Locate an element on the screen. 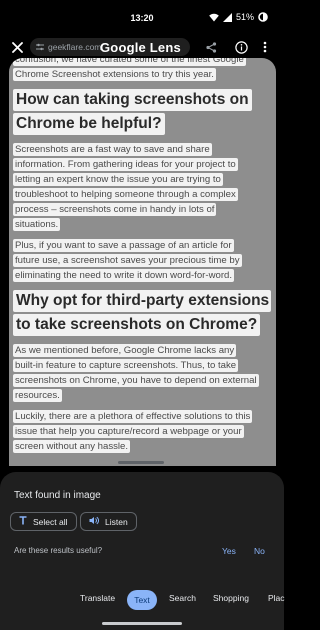 Image resolution: width=320 pixels, height=630 pixels. gesture-nav-bar is located at coordinates (142, 623).